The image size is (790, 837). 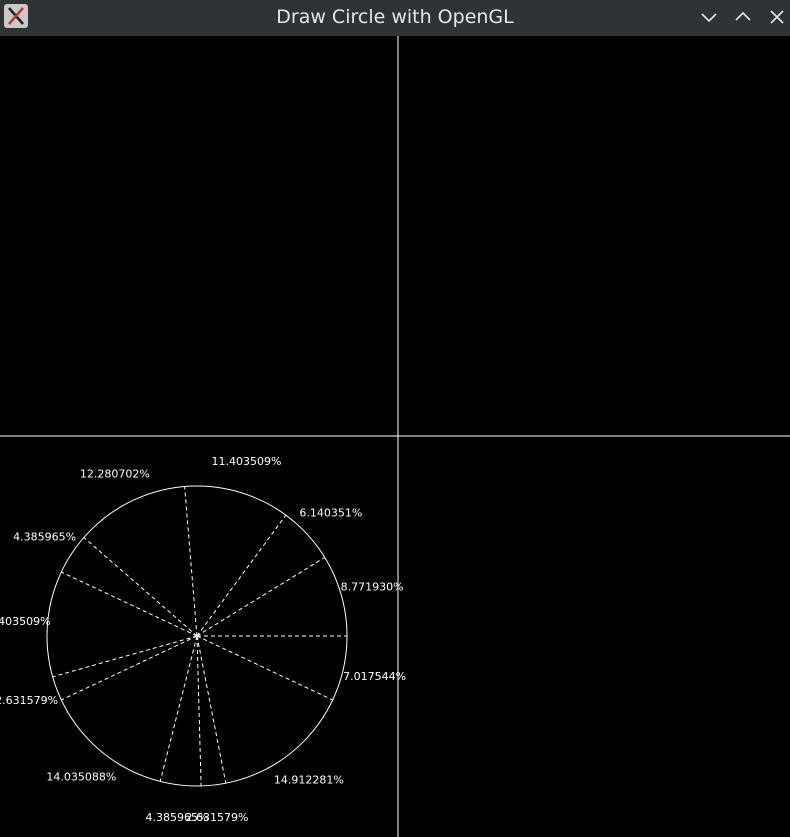 I want to click on maximize-button, so click(x=743, y=17).